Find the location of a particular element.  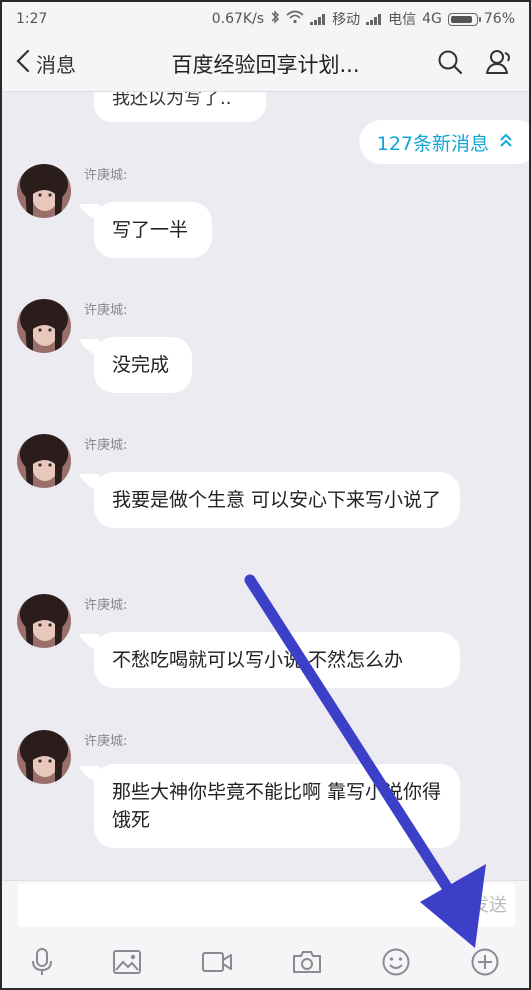

input-bar: 发送 is located at coordinates (265, 906).